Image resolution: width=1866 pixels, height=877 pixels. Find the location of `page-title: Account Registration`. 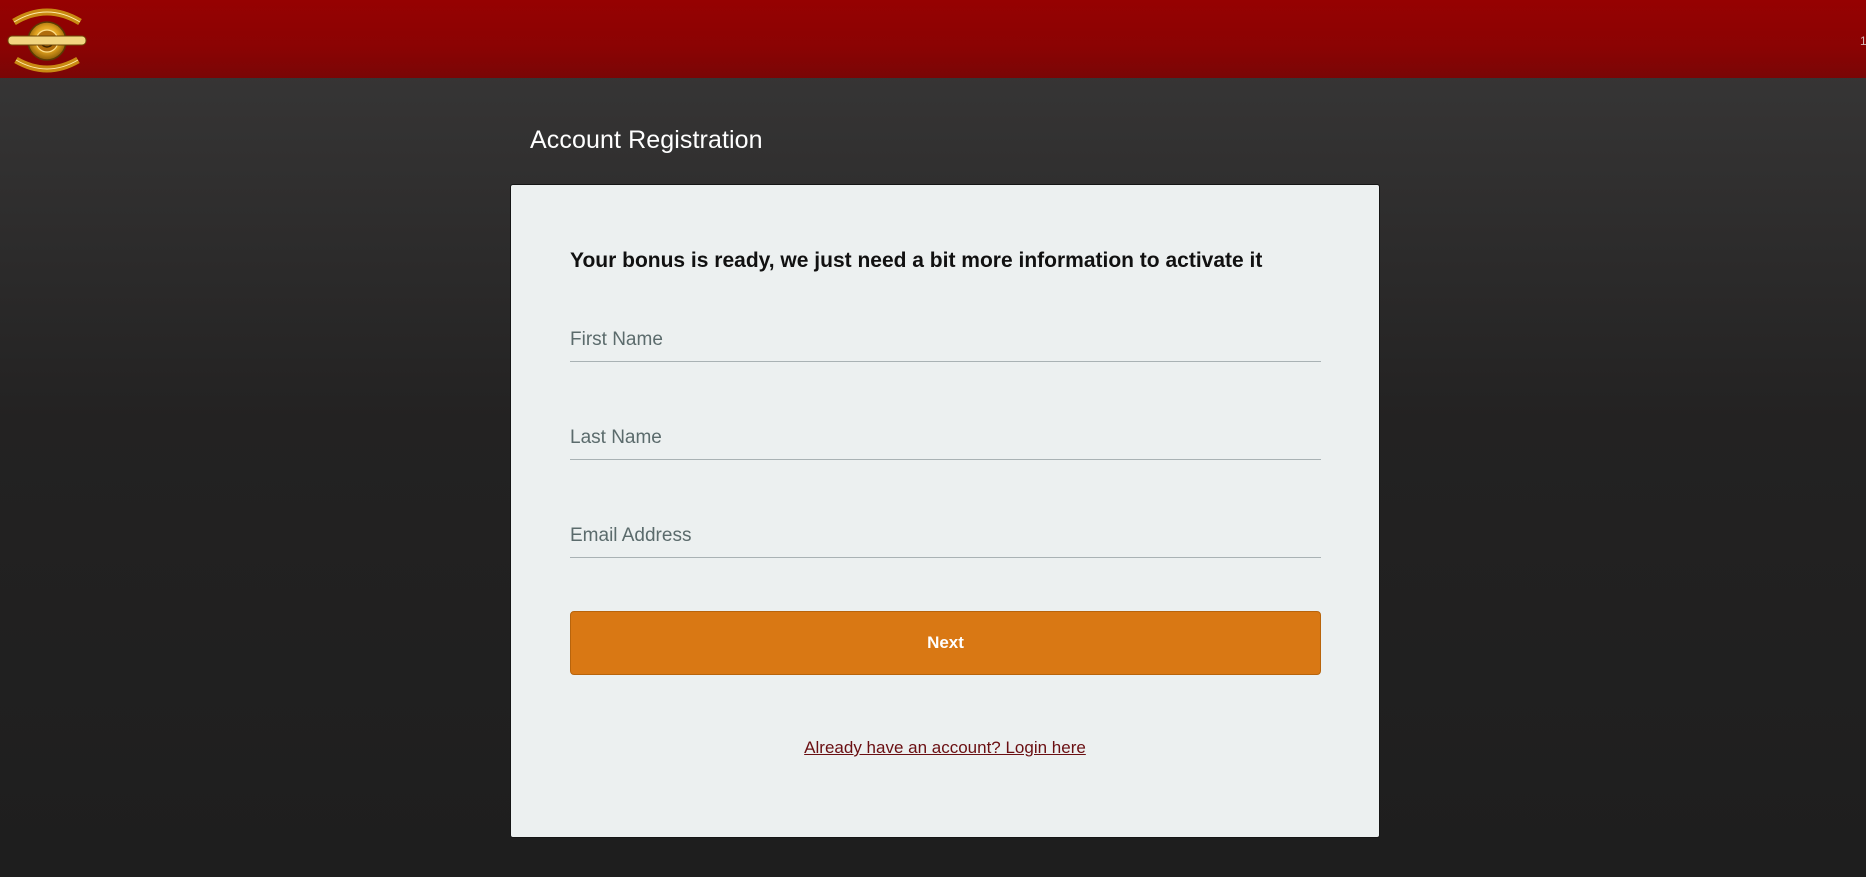

page-title: Account Registration is located at coordinates (646, 140).